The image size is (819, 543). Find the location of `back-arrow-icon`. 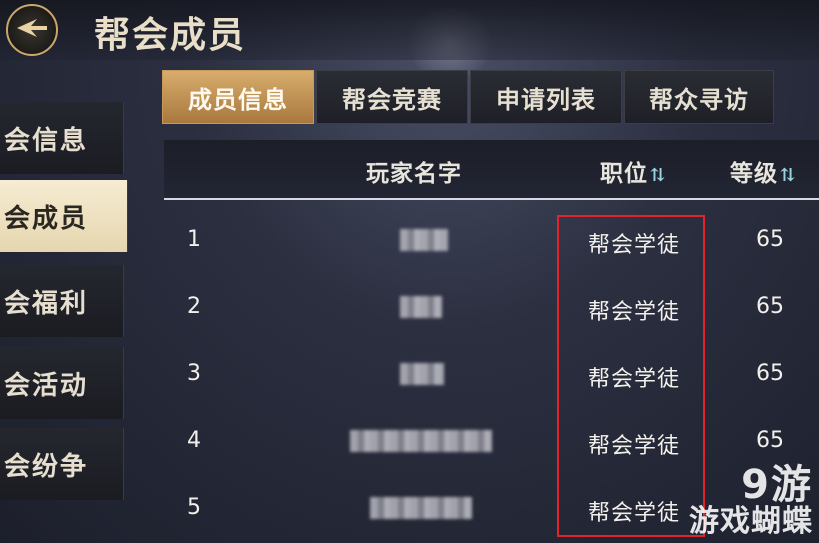

back-arrow-icon is located at coordinates (32, 30).